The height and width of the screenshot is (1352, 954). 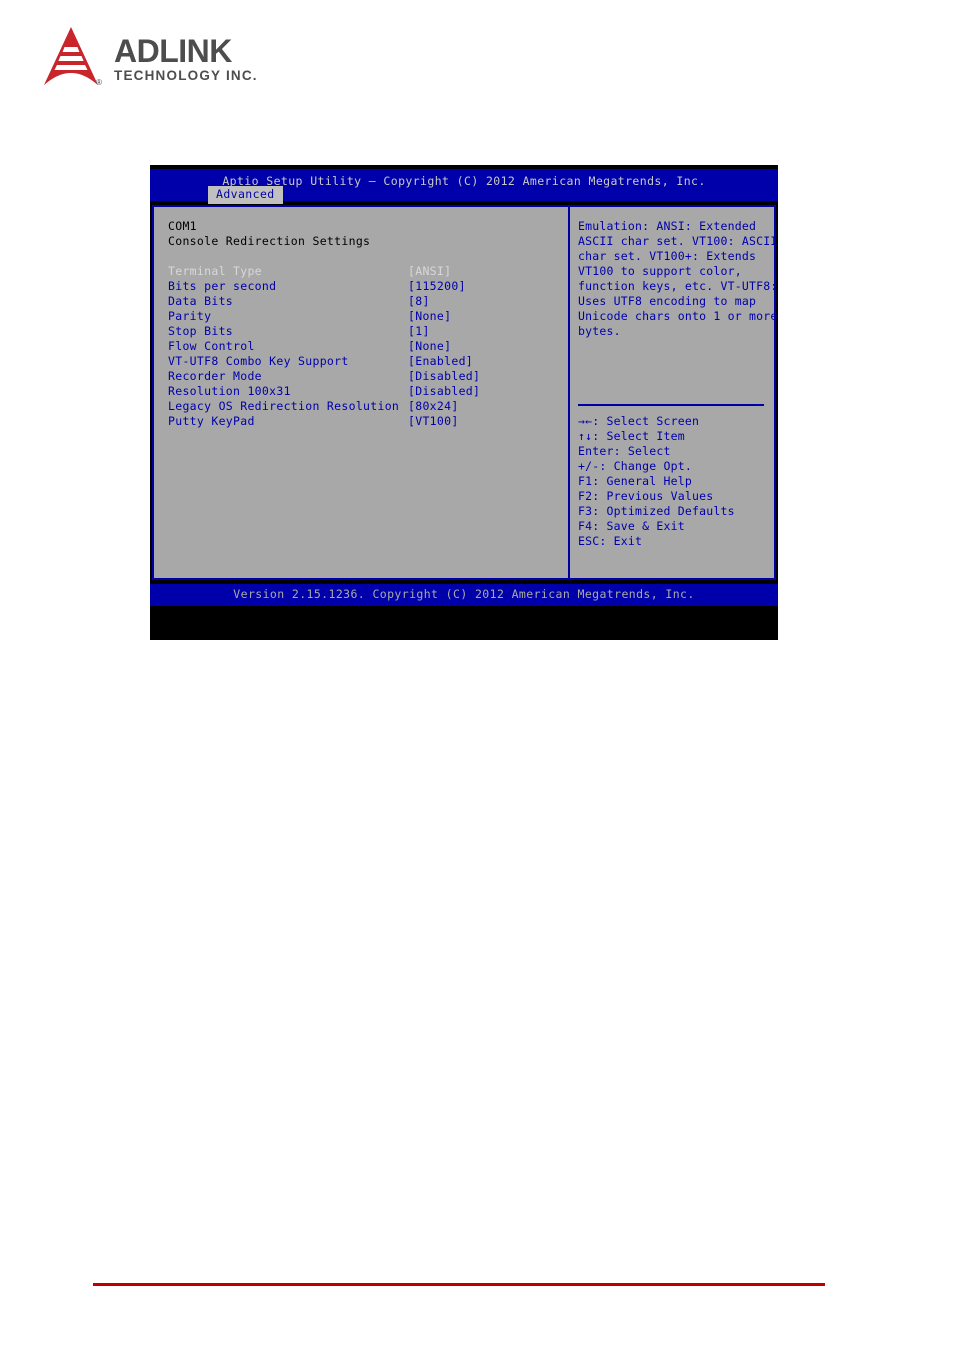 I want to click on help-text-line: char set. VT100+: Extends, so click(x=667, y=256).